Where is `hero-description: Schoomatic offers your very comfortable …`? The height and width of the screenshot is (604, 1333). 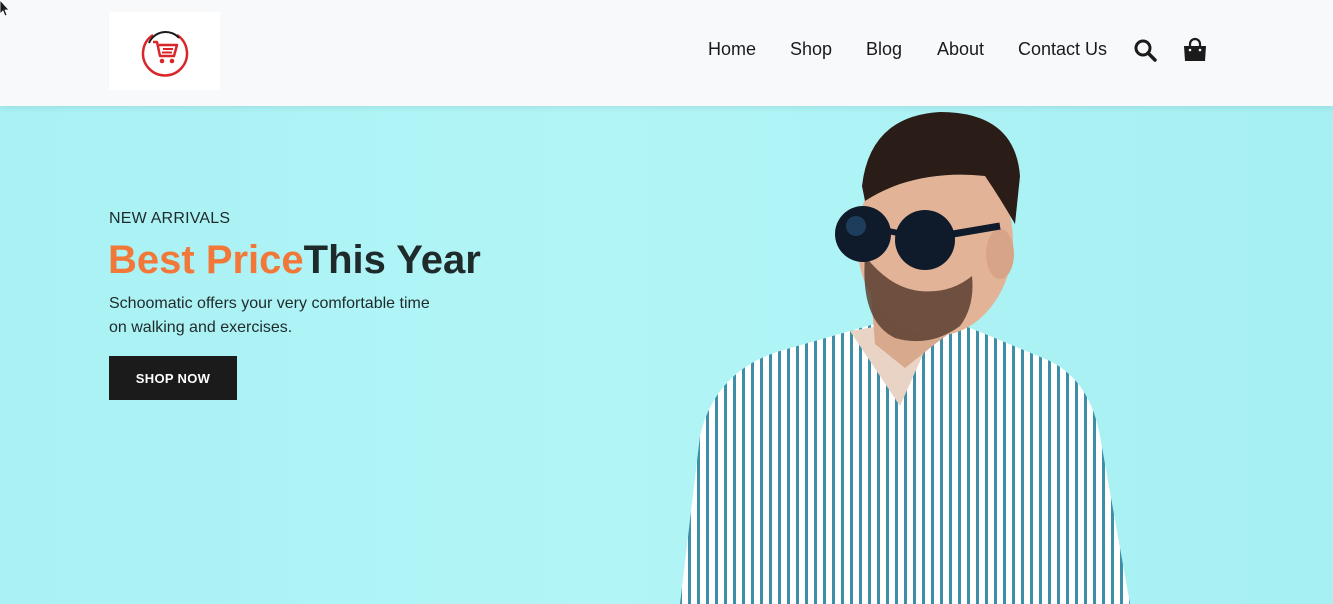 hero-description: Schoomatic offers your very comfortable … is located at coordinates (279, 316).